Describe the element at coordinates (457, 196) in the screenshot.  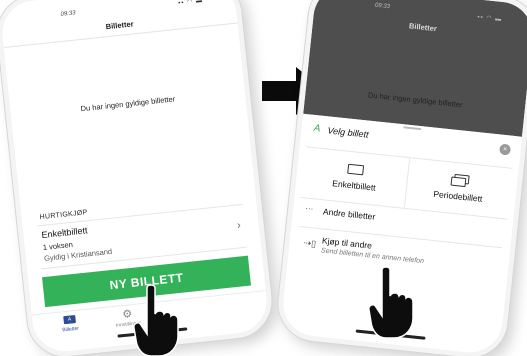
I see `period-ticket-label: Periodebillett` at that location.